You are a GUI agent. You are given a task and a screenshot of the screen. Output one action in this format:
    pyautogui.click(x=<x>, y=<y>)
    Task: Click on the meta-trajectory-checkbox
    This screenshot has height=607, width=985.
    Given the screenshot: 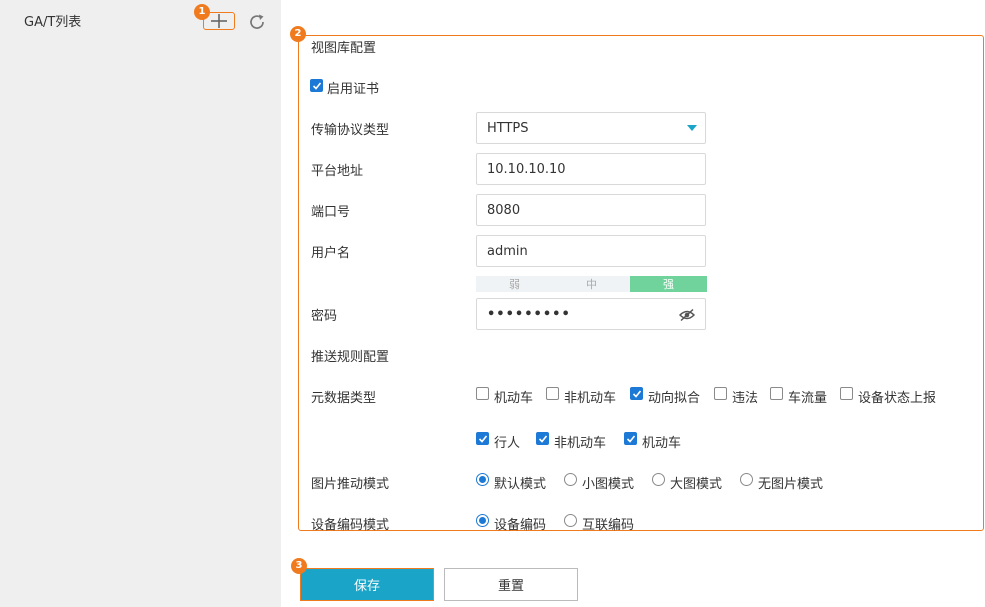 What is the action you would take?
    pyautogui.click(x=636, y=393)
    